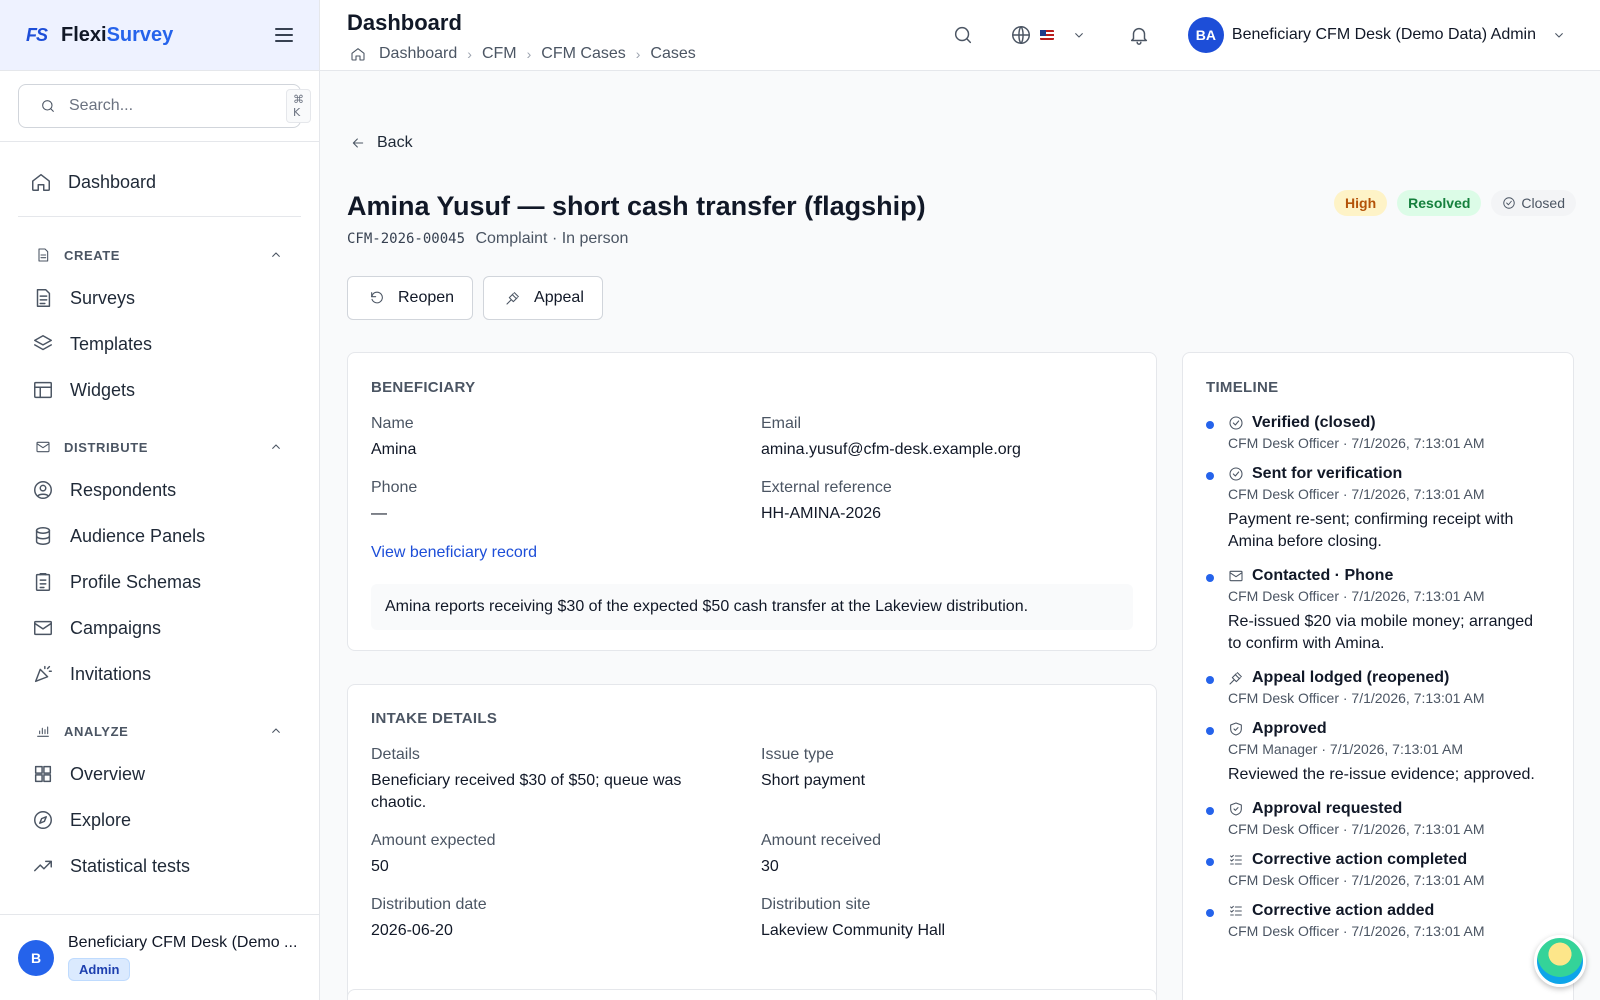  Describe the element at coordinates (433, 840) in the screenshot. I see `field-label: Amount expected` at that location.